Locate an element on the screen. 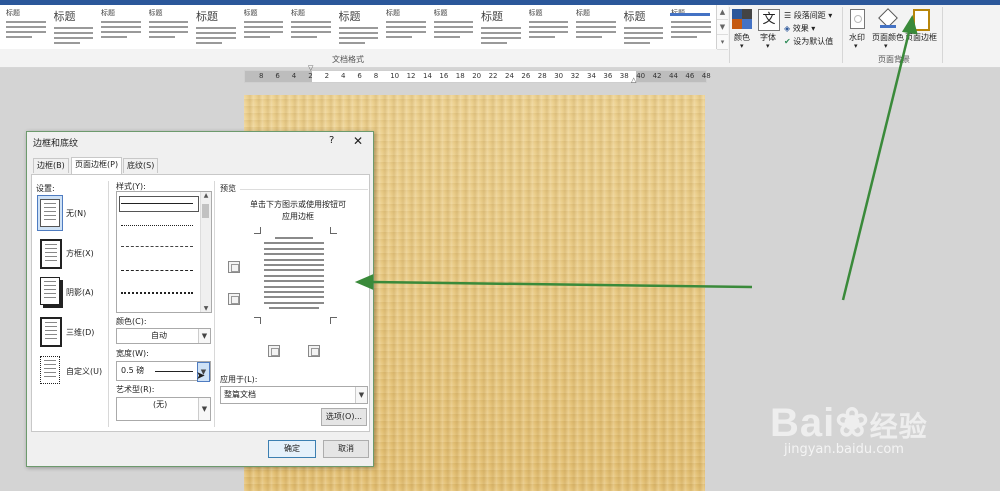  watermark-brand: Bai is located at coordinates (803, 423).